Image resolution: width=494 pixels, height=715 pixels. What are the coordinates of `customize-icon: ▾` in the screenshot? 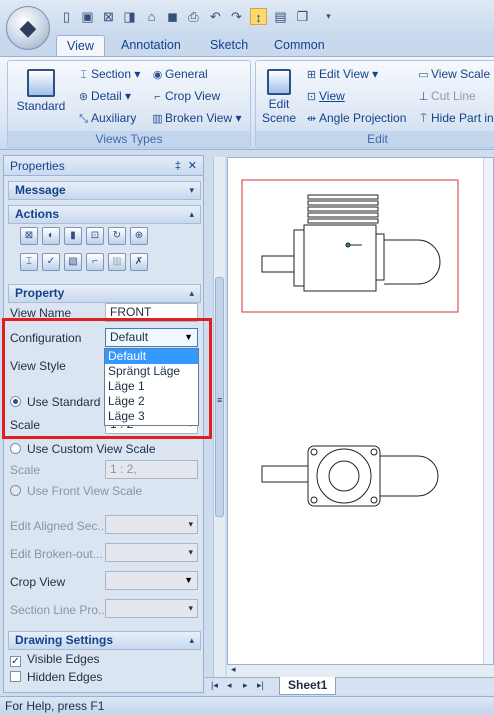 It's located at (328, 16).